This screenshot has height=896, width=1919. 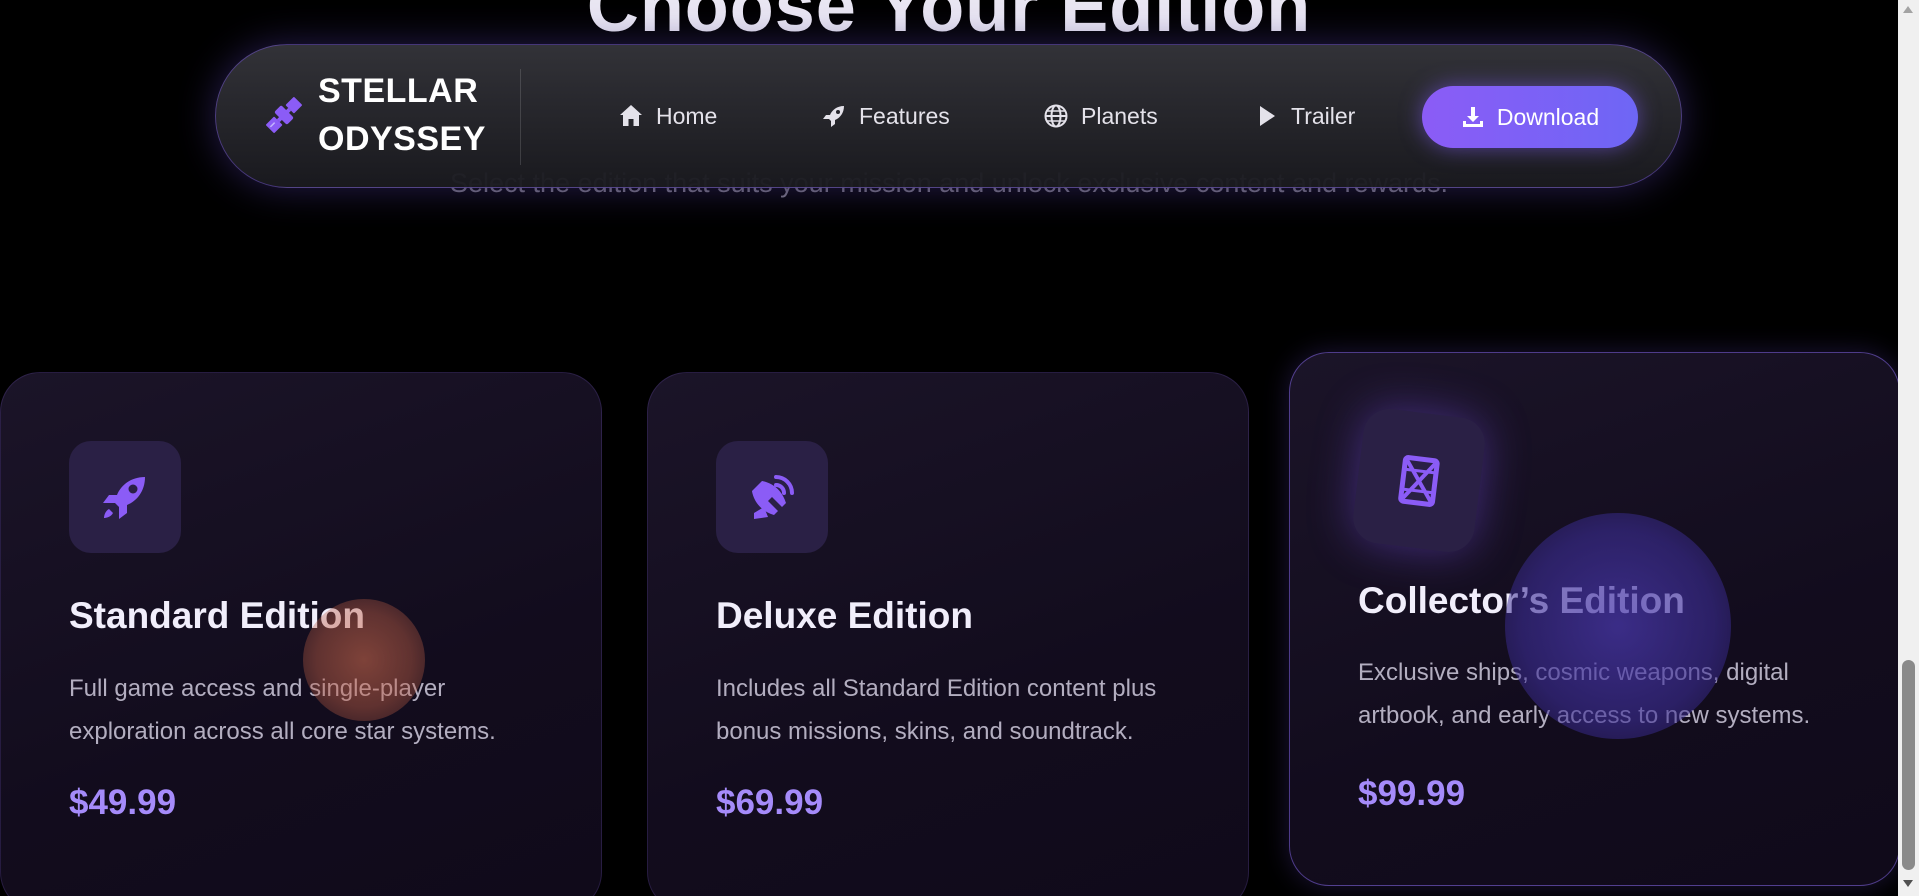 I want to click on satellite-dish-icon, so click(x=773, y=497).